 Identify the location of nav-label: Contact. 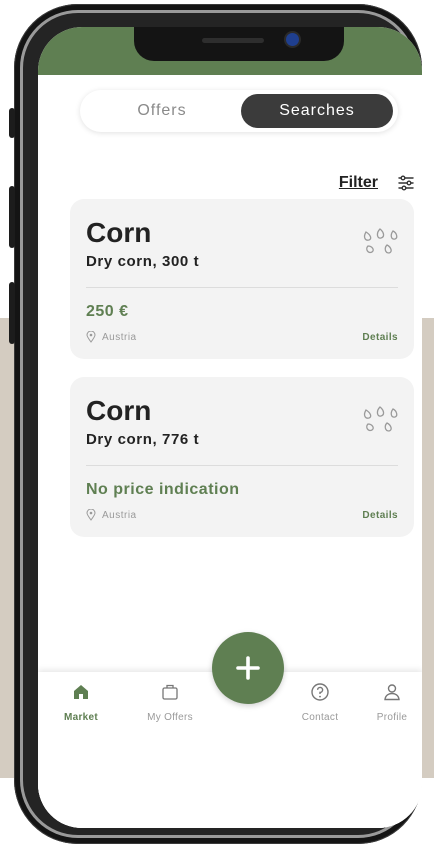
(320, 717).